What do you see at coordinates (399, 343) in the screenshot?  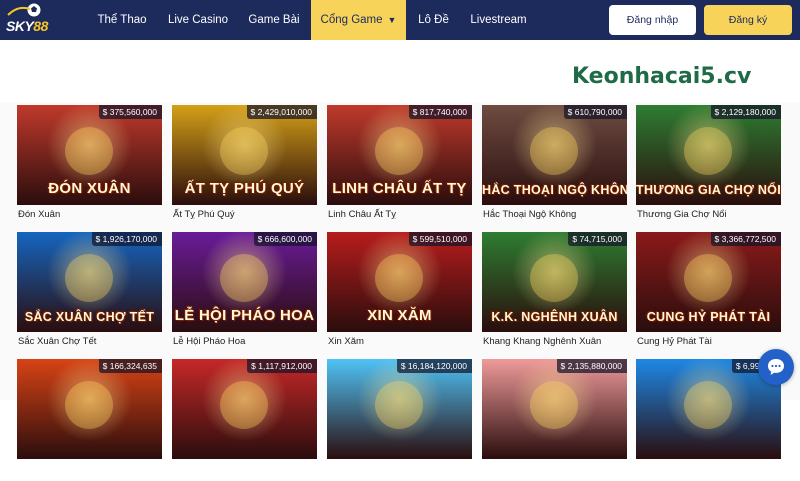 I see `game-name: Xin Xăm` at bounding box center [399, 343].